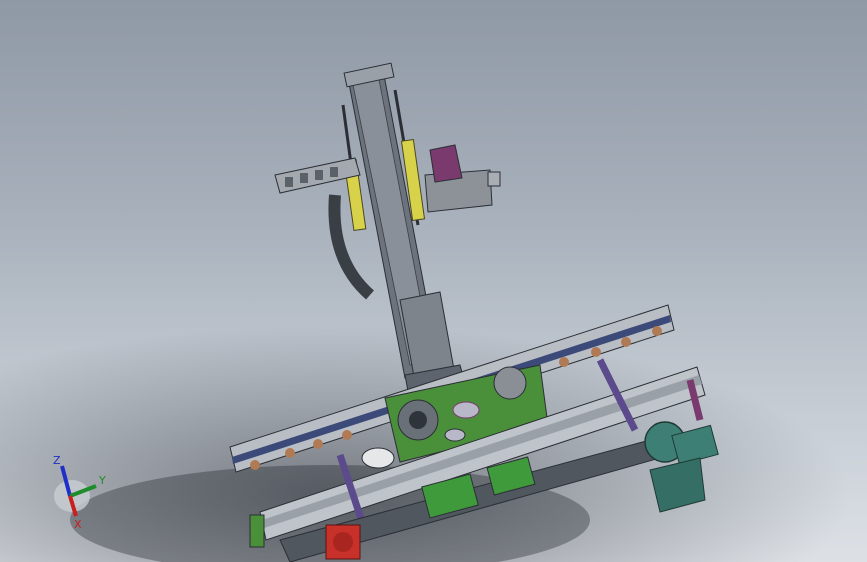 This screenshot has width=867, height=562. Describe the element at coordinates (78, 524) in the screenshot. I see `x-axis-label: X` at that location.